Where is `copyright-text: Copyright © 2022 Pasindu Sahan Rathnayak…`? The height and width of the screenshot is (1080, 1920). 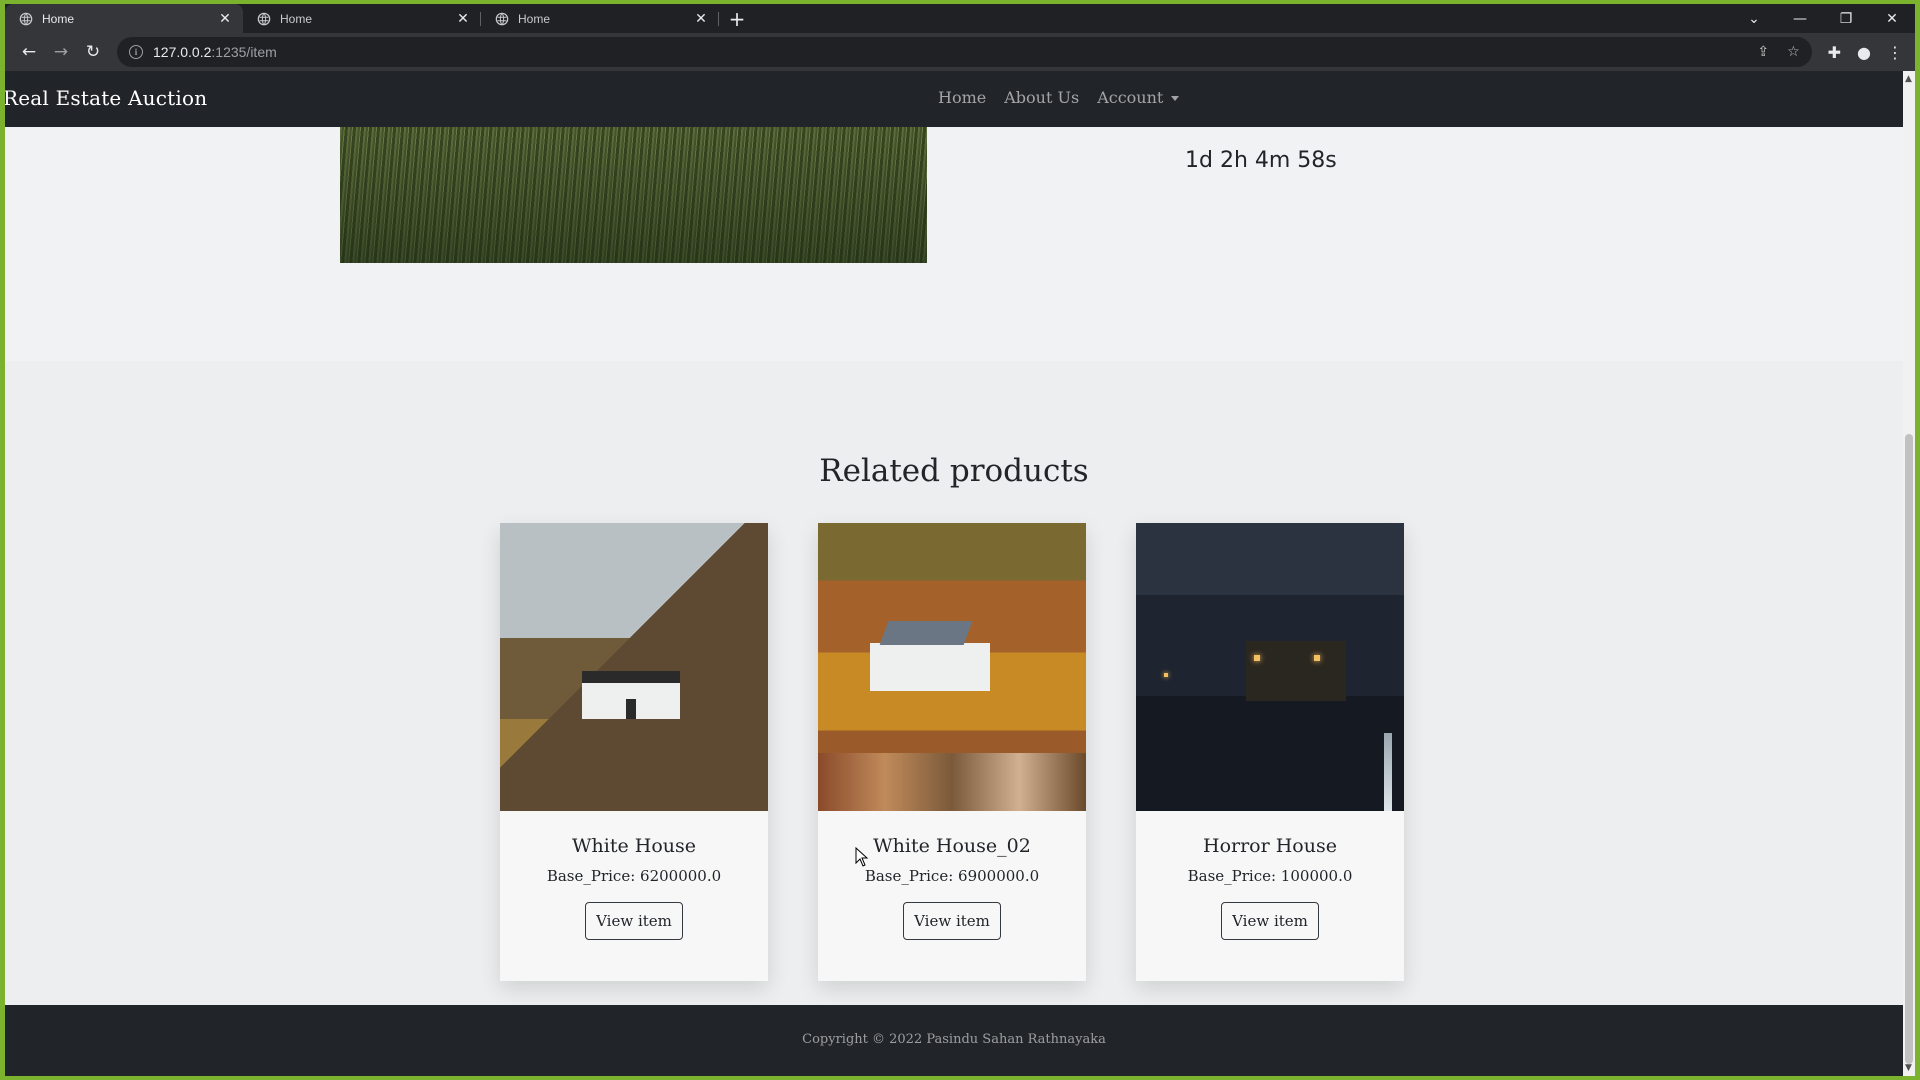
copyright-text: Copyright © 2022 Pasindu Sahan Rathnayak… is located at coordinates (954, 1039).